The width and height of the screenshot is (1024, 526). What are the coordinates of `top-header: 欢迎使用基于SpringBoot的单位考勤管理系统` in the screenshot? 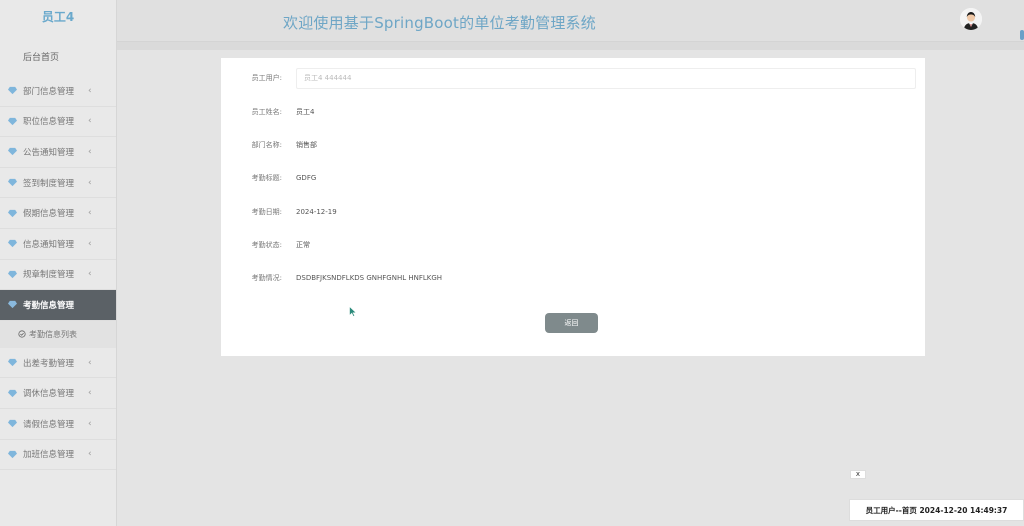 It's located at (570, 21).